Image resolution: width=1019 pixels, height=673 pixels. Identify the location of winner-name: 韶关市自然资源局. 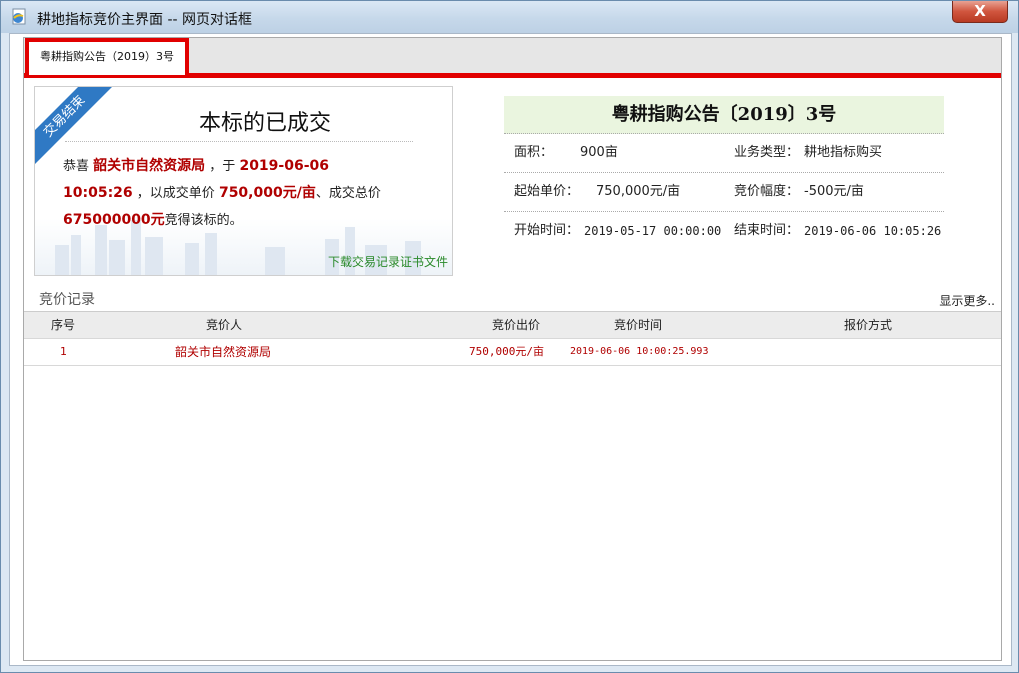
(149, 166).